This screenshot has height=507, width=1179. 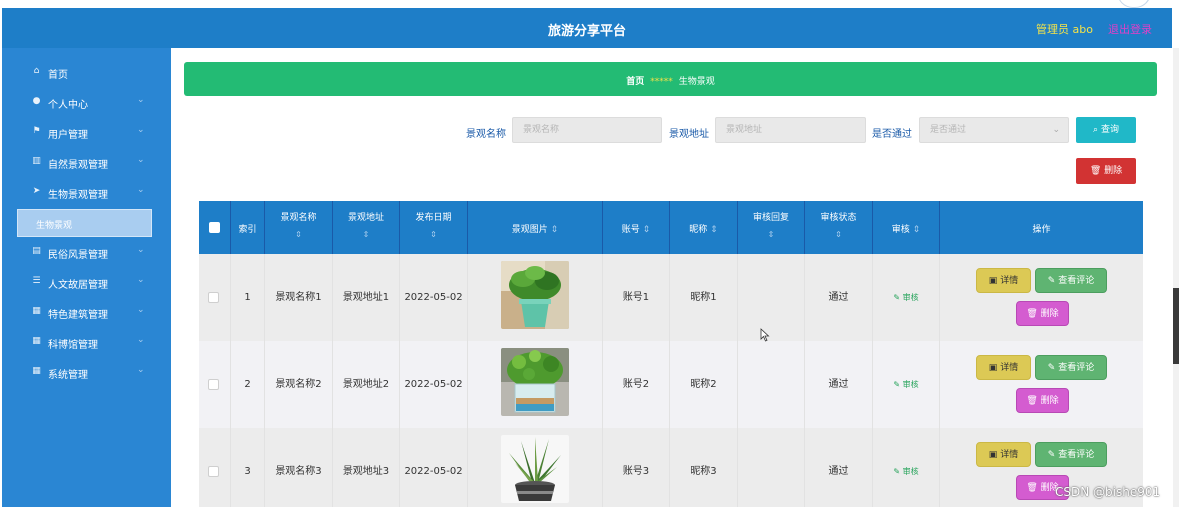 I want to click on sidebar-item-system: ▦ 系统管理 ⌄, so click(x=86, y=373).